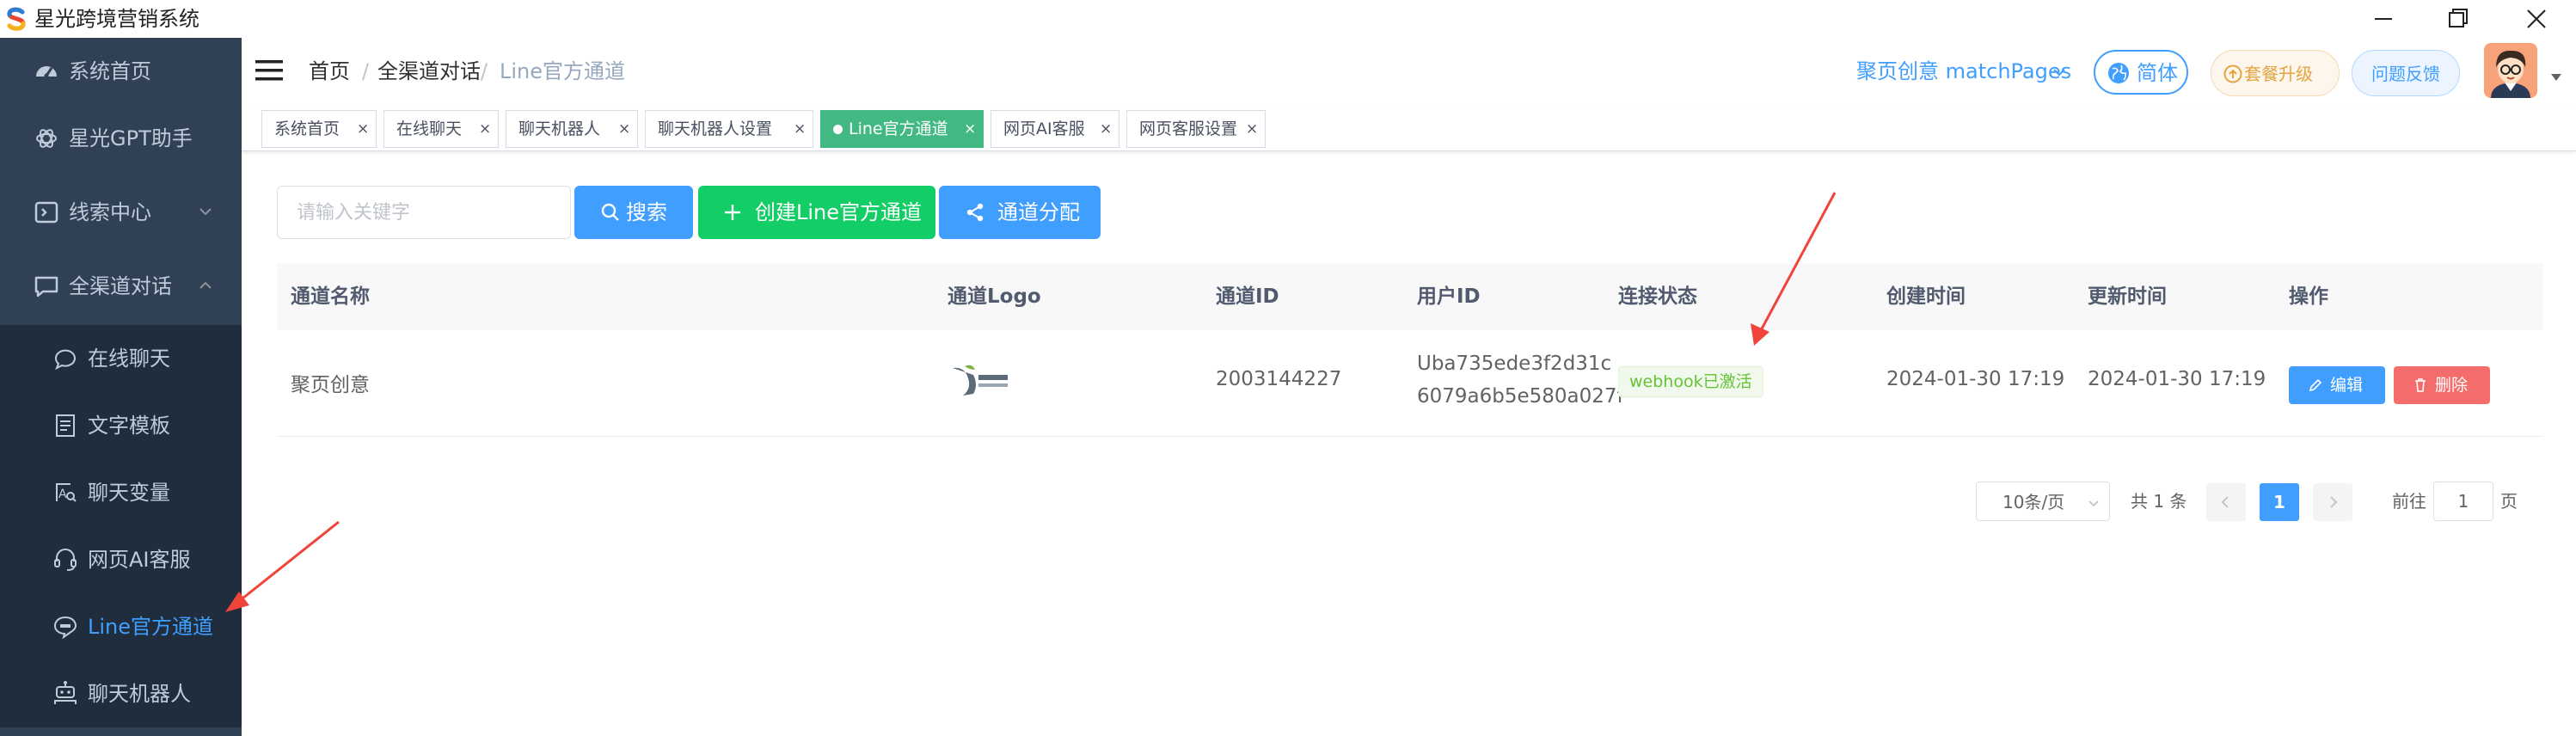 The image size is (2576, 736). Describe the element at coordinates (331, 297) in the screenshot. I see `column-header: 通道名称` at that location.